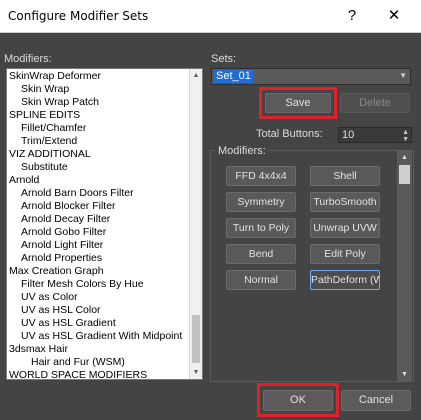 Image resolution: width=421 pixels, height=420 pixels. What do you see at coordinates (345, 254) in the screenshot?
I see `modifier-set-button: Edit Poly` at bounding box center [345, 254].